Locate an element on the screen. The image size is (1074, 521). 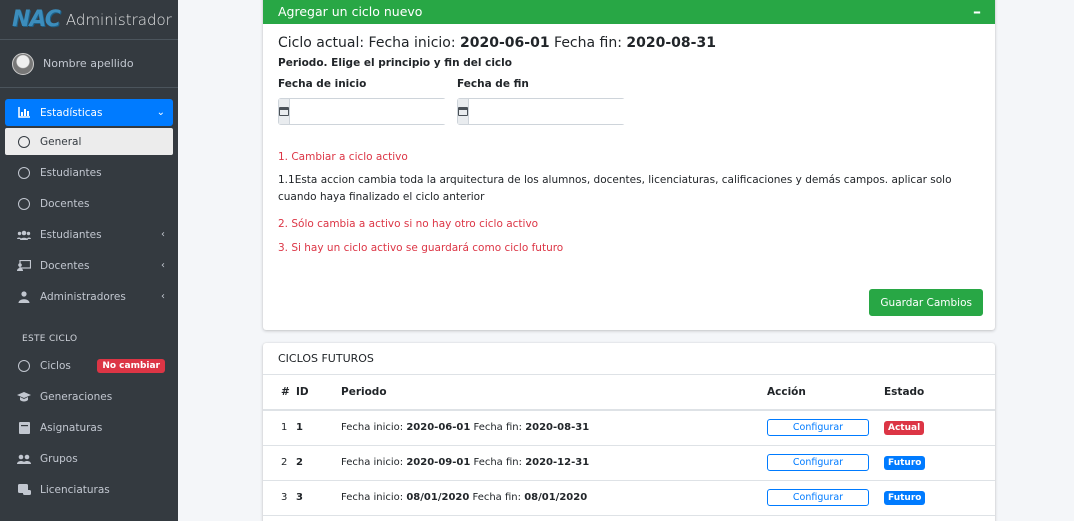
brand: NAC Administrador is located at coordinates (89, 20).